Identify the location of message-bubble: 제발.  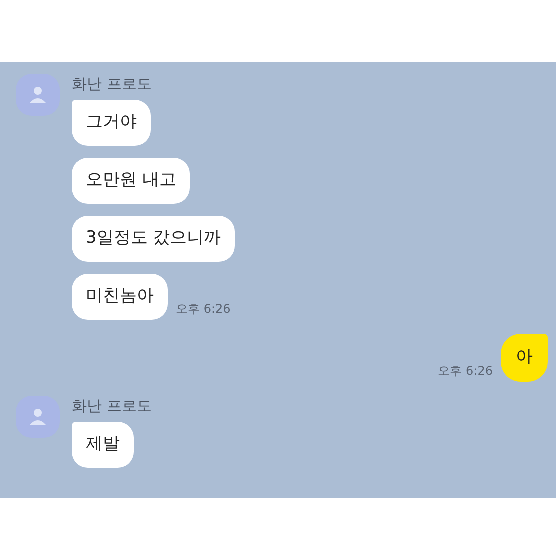
(103, 445).